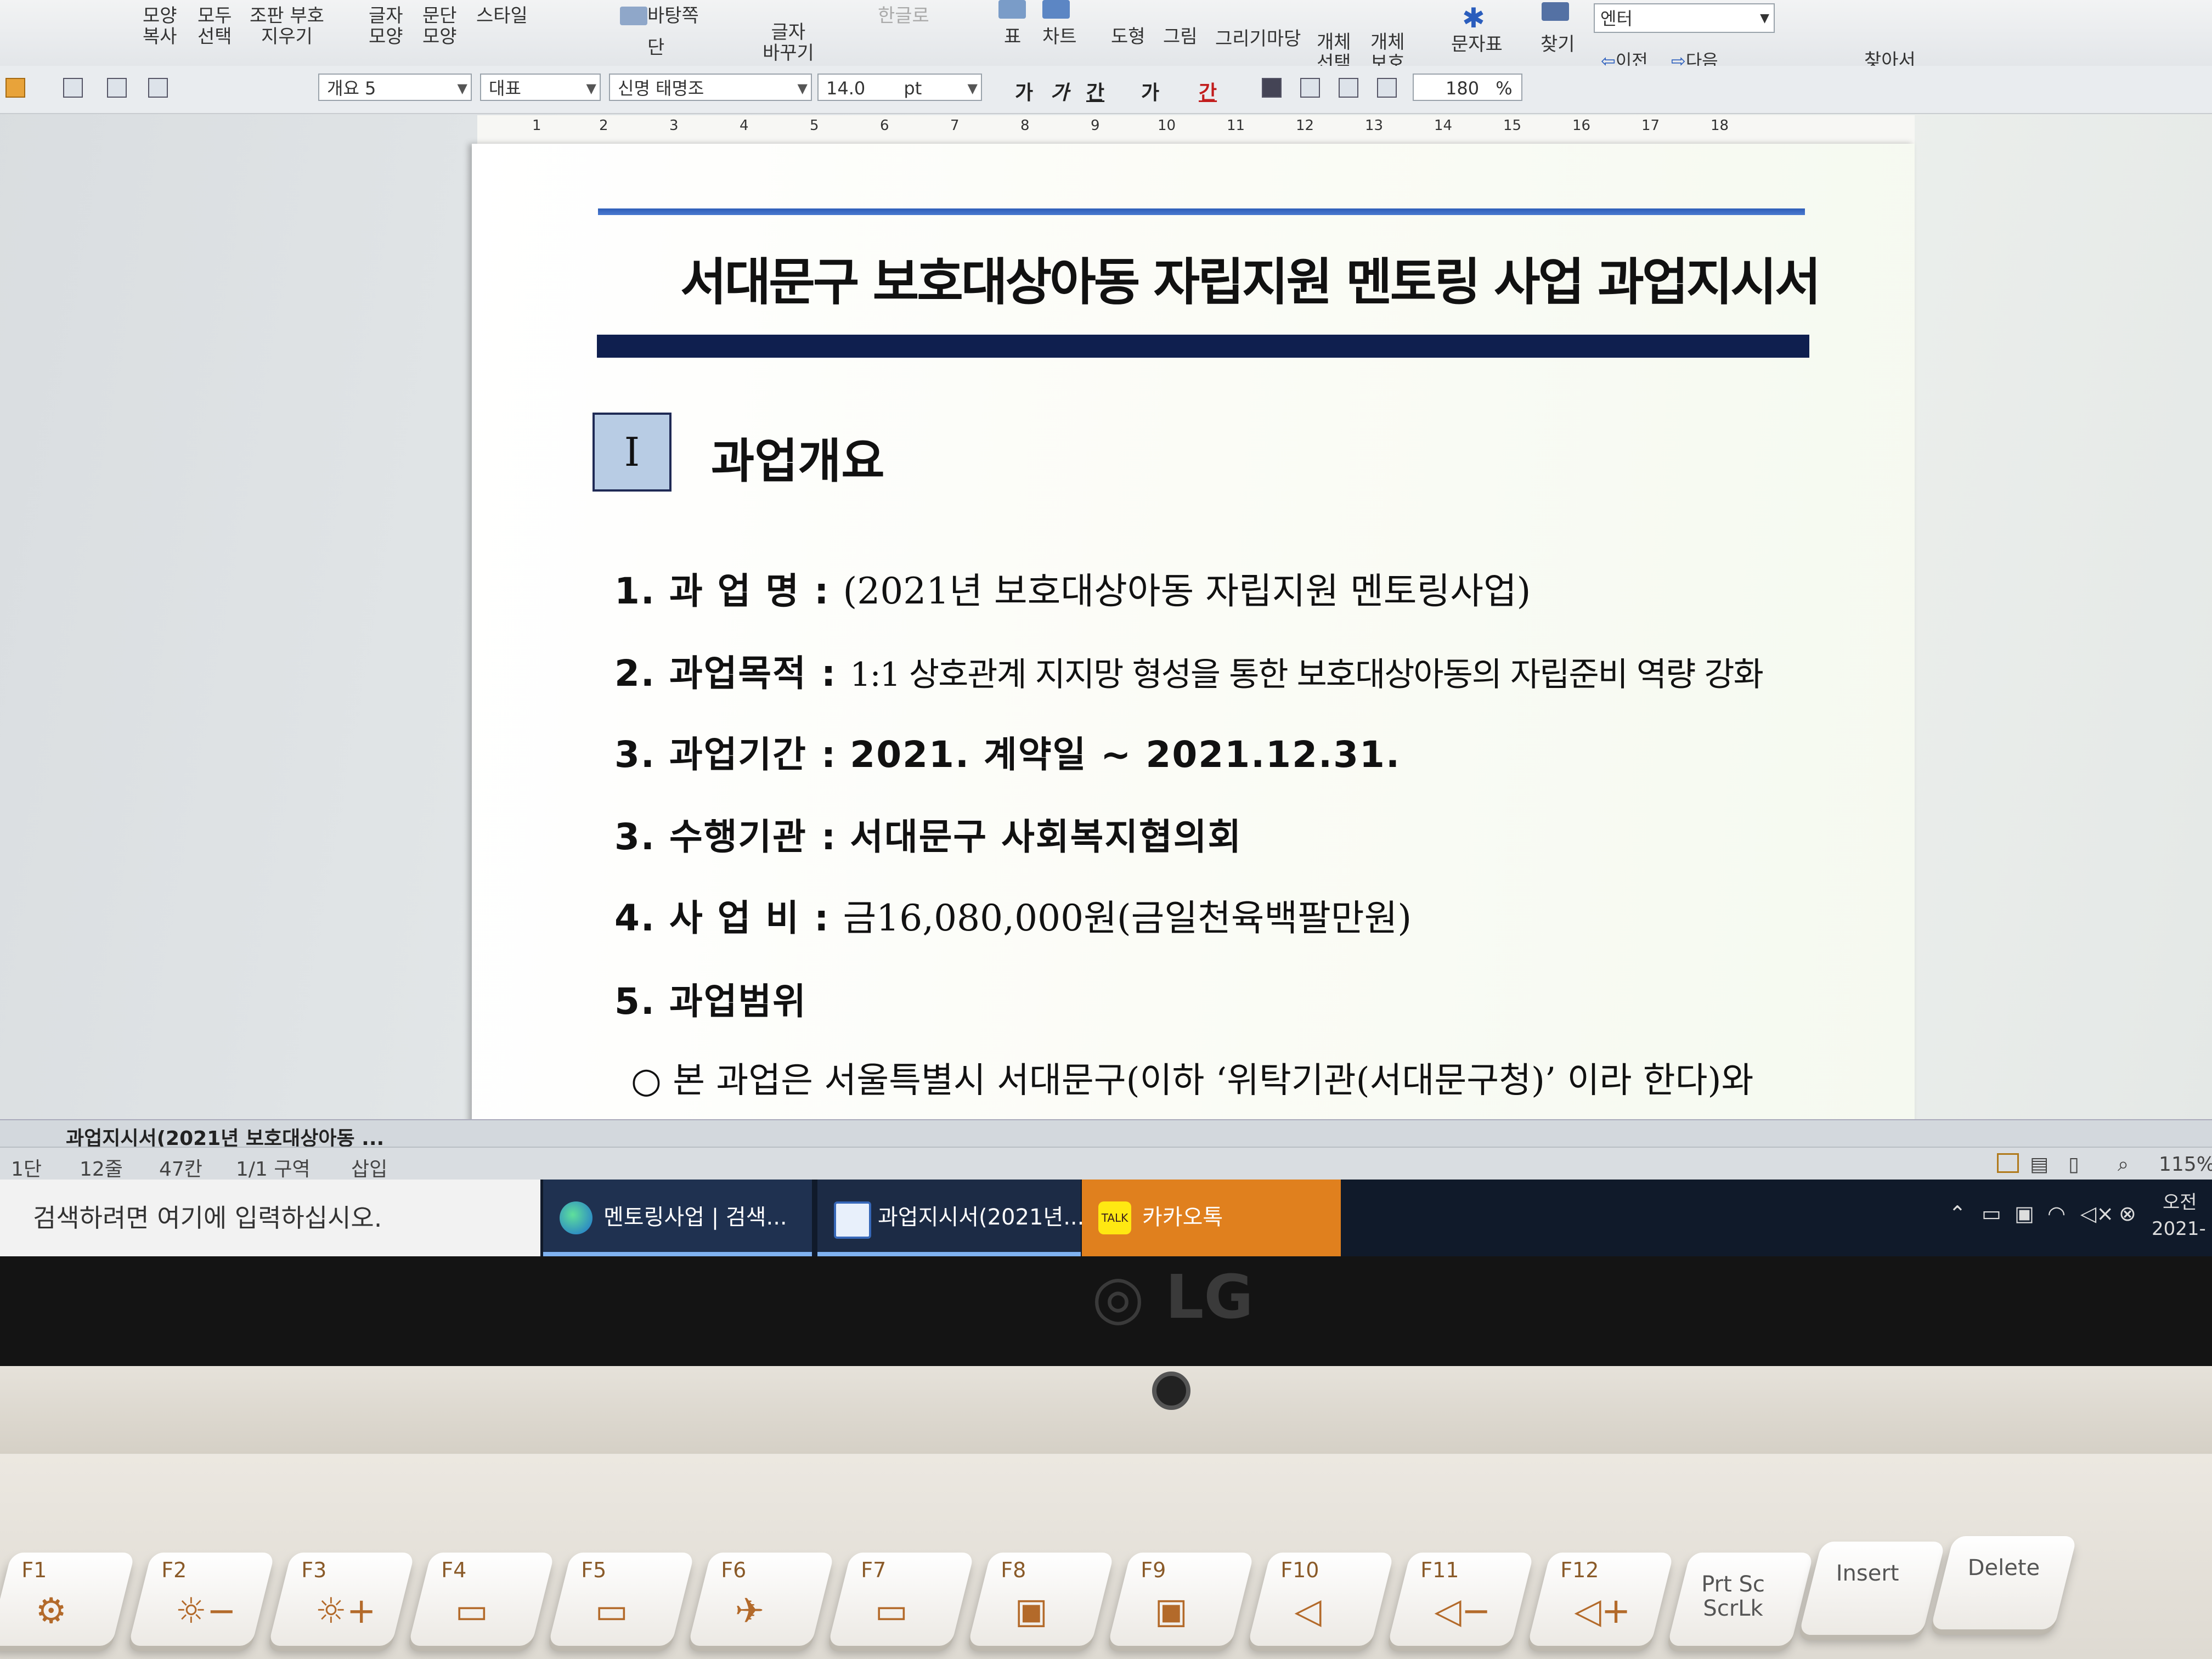 This screenshot has height=1659, width=2212. I want to click on status-column: 1단, so click(27, 1169).